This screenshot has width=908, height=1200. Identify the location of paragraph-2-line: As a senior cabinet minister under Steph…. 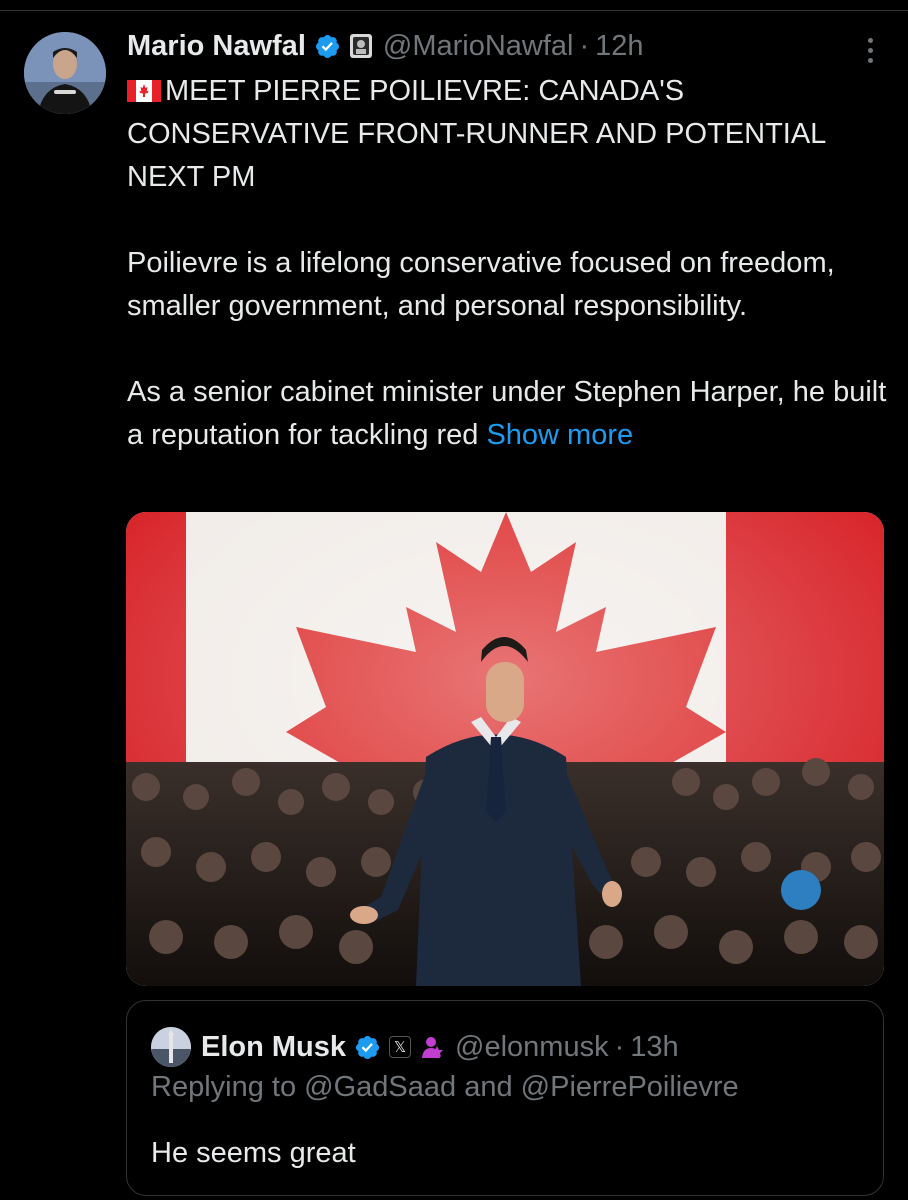
(507, 414).